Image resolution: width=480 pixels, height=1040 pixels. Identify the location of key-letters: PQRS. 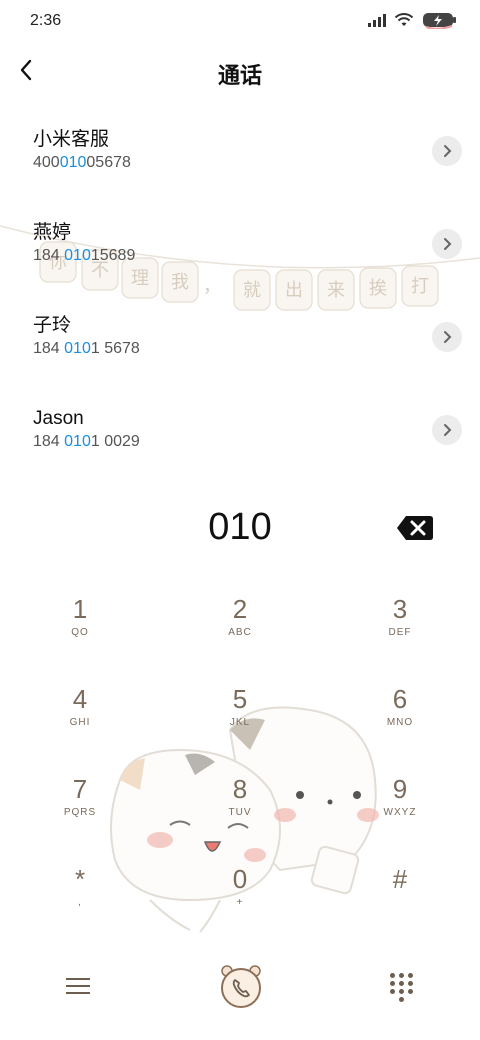
(80, 812).